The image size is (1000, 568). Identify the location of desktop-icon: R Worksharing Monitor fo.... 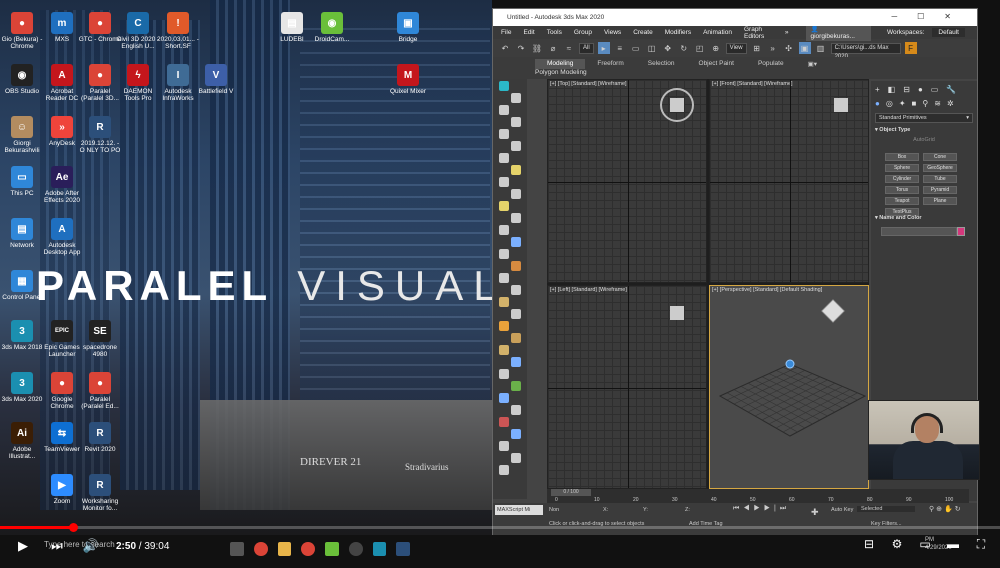
(100, 493).